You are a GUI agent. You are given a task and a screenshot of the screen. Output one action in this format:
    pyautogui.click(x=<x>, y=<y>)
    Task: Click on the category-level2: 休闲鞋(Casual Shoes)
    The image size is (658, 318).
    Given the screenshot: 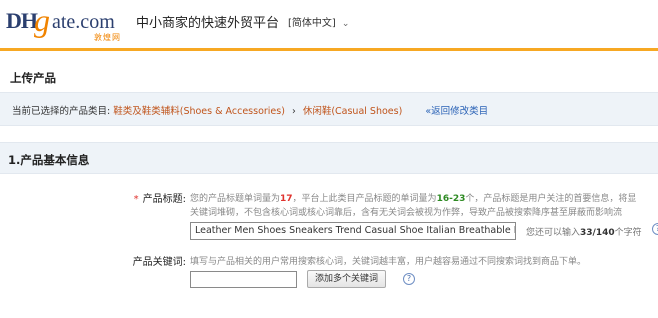 What is the action you would take?
    pyautogui.click(x=352, y=111)
    